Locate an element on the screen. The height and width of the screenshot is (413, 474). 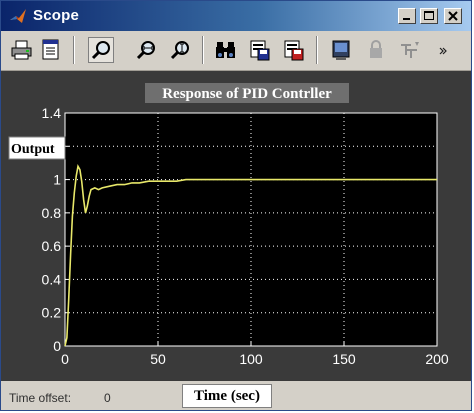
save-axes-settings-icon is located at coordinates (260, 50).